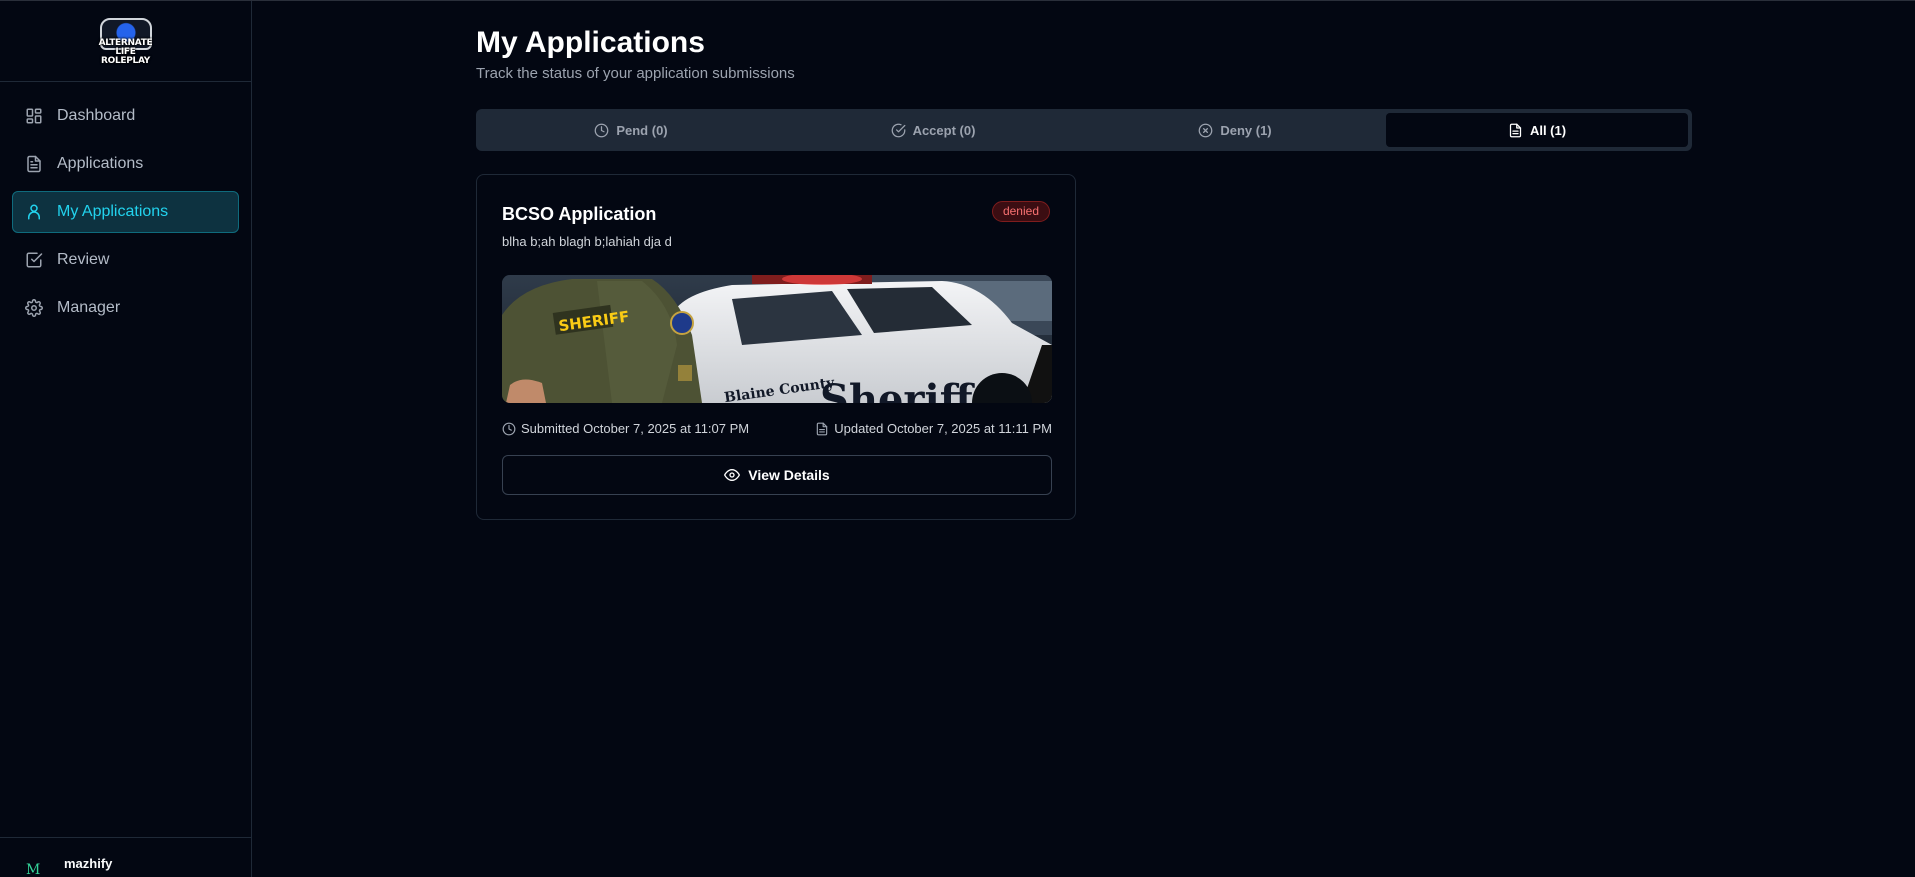 The width and height of the screenshot is (1915, 877). What do you see at coordinates (113, 211) in the screenshot?
I see `sidebar-item-label: My Applications` at bounding box center [113, 211].